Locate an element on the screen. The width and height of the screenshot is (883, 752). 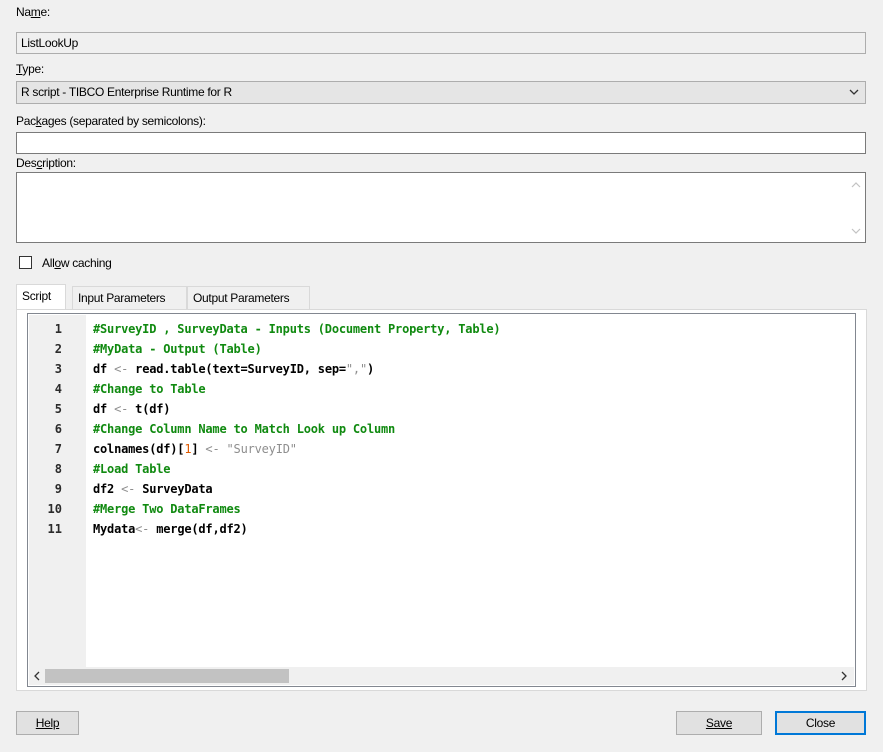
help-button-label: Help is located at coordinates (47, 723).